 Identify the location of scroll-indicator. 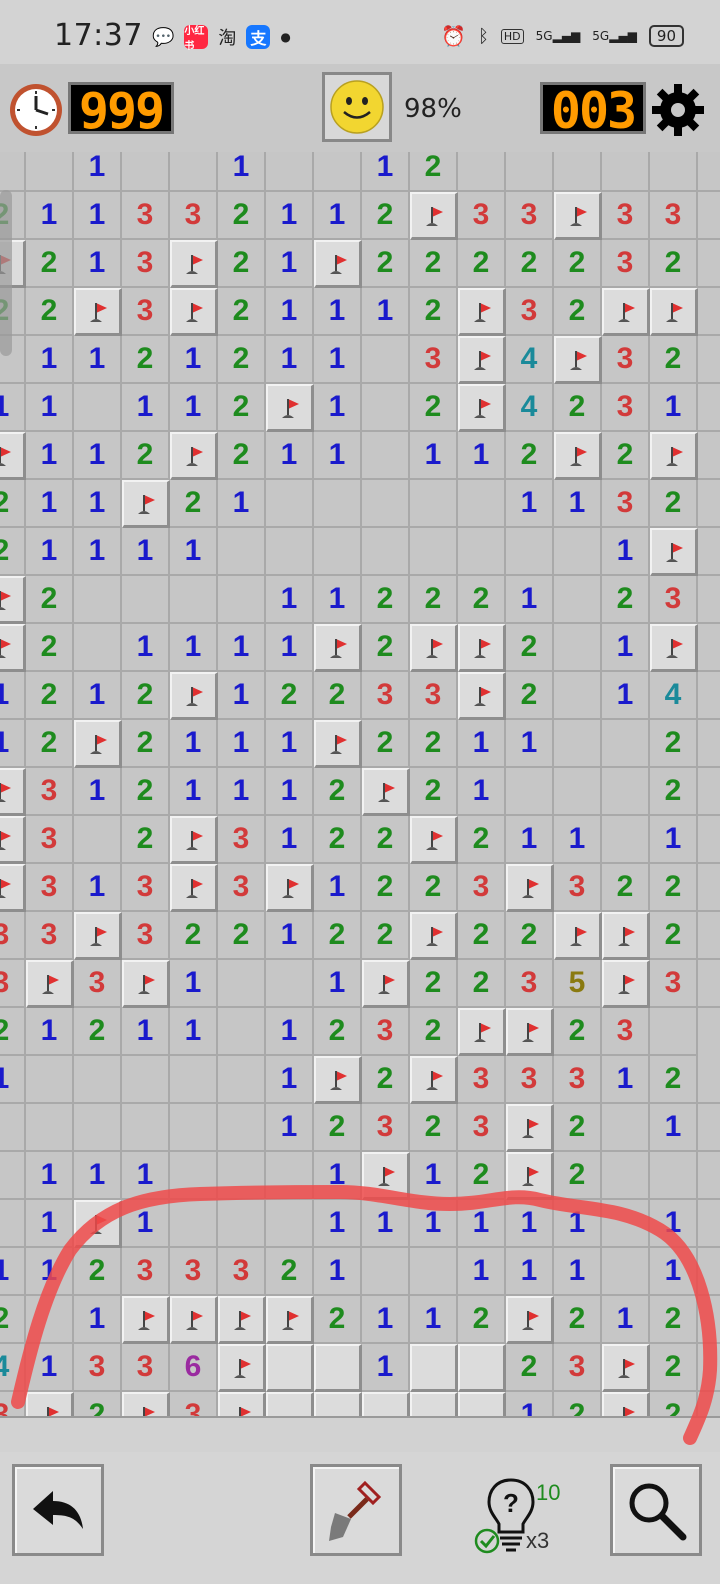
(6, 273).